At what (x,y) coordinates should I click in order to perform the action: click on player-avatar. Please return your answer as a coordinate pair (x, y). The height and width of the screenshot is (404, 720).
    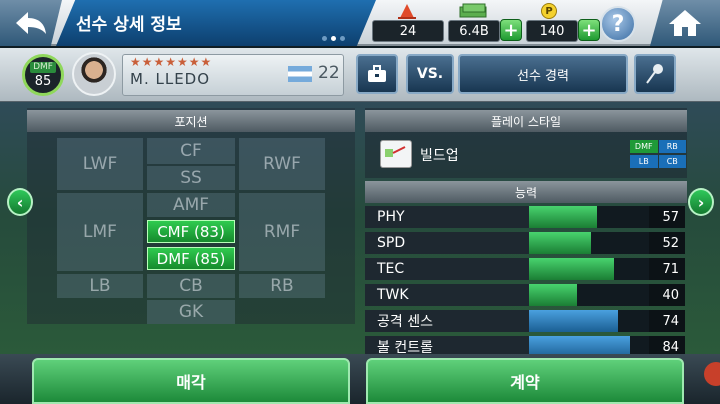
    Looking at the image, I should click on (94, 74).